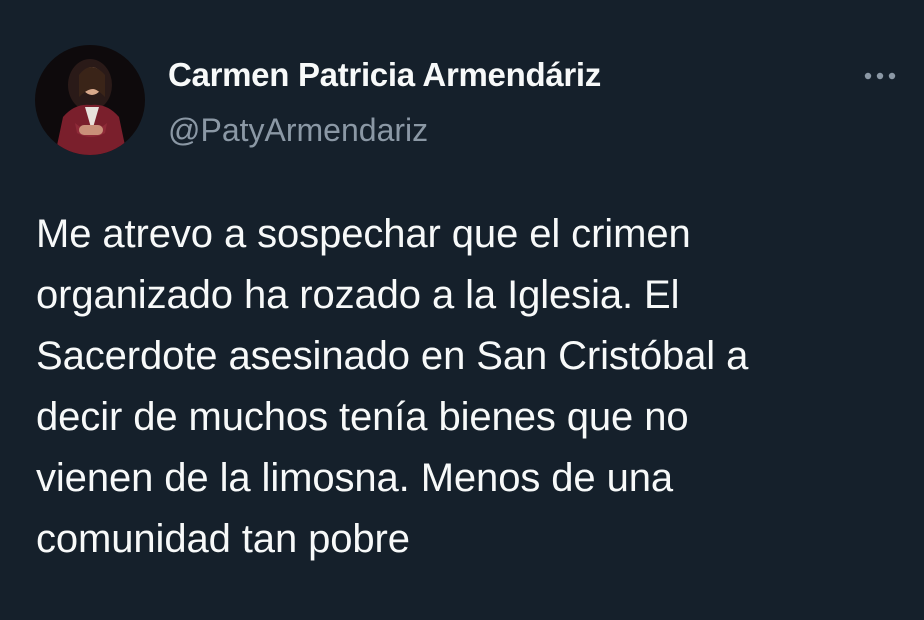 Image resolution: width=924 pixels, height=620 pixels. Describe the element at coordinates (384, 75) in the screenshot. I see `author-display-name: Carmen Patricia Armendáriz` at that location.